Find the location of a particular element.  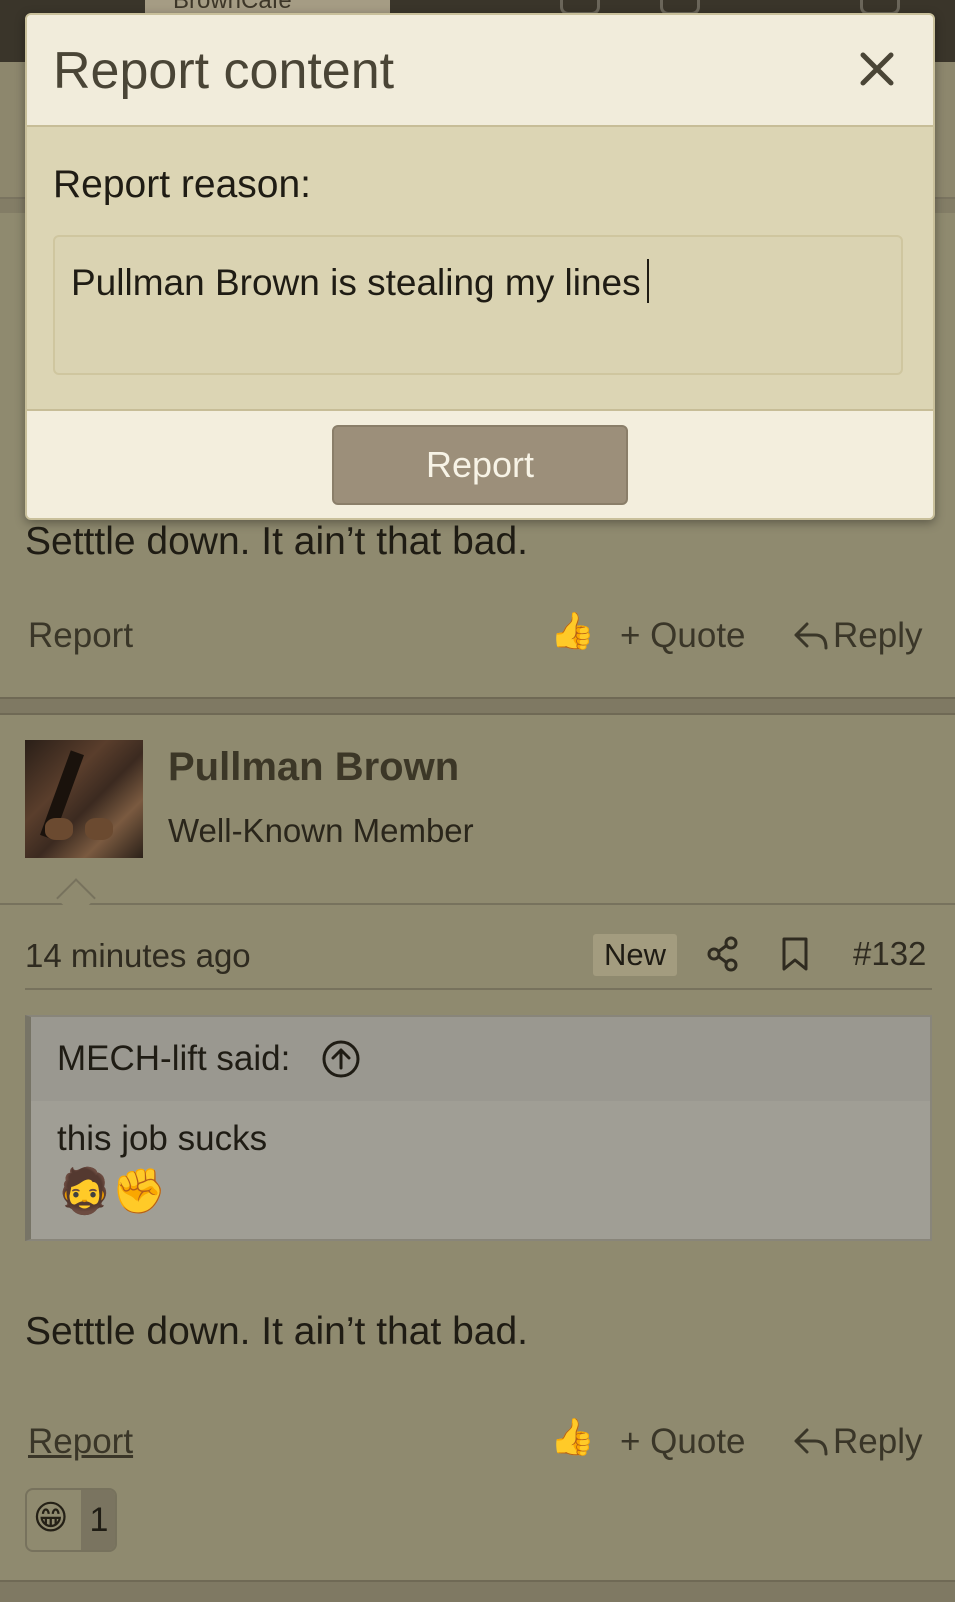

arrow-up-circle-icon is located at coordinates (341, 1059).